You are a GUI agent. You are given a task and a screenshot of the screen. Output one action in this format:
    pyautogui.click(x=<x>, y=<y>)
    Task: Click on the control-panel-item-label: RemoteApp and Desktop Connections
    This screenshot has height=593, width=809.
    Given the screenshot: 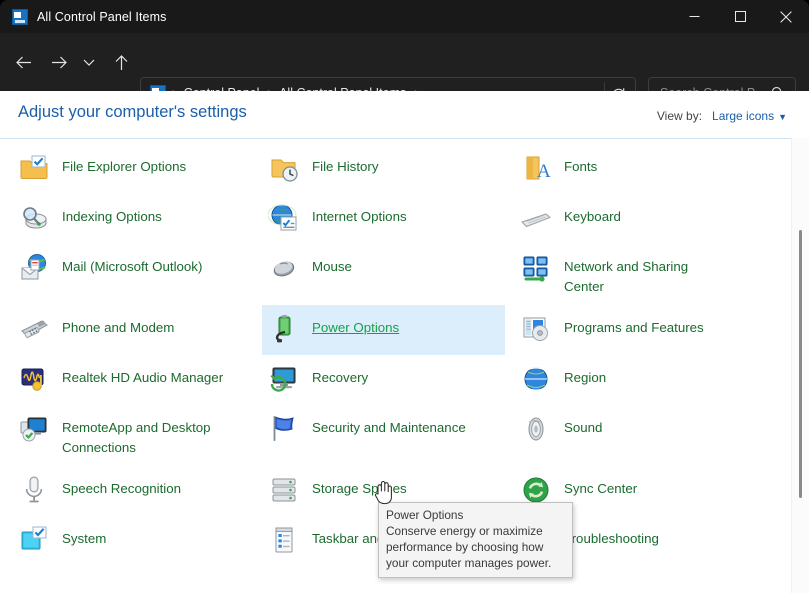 What is the action you would take?
    pyautogui.click(x=154, y=435)
    